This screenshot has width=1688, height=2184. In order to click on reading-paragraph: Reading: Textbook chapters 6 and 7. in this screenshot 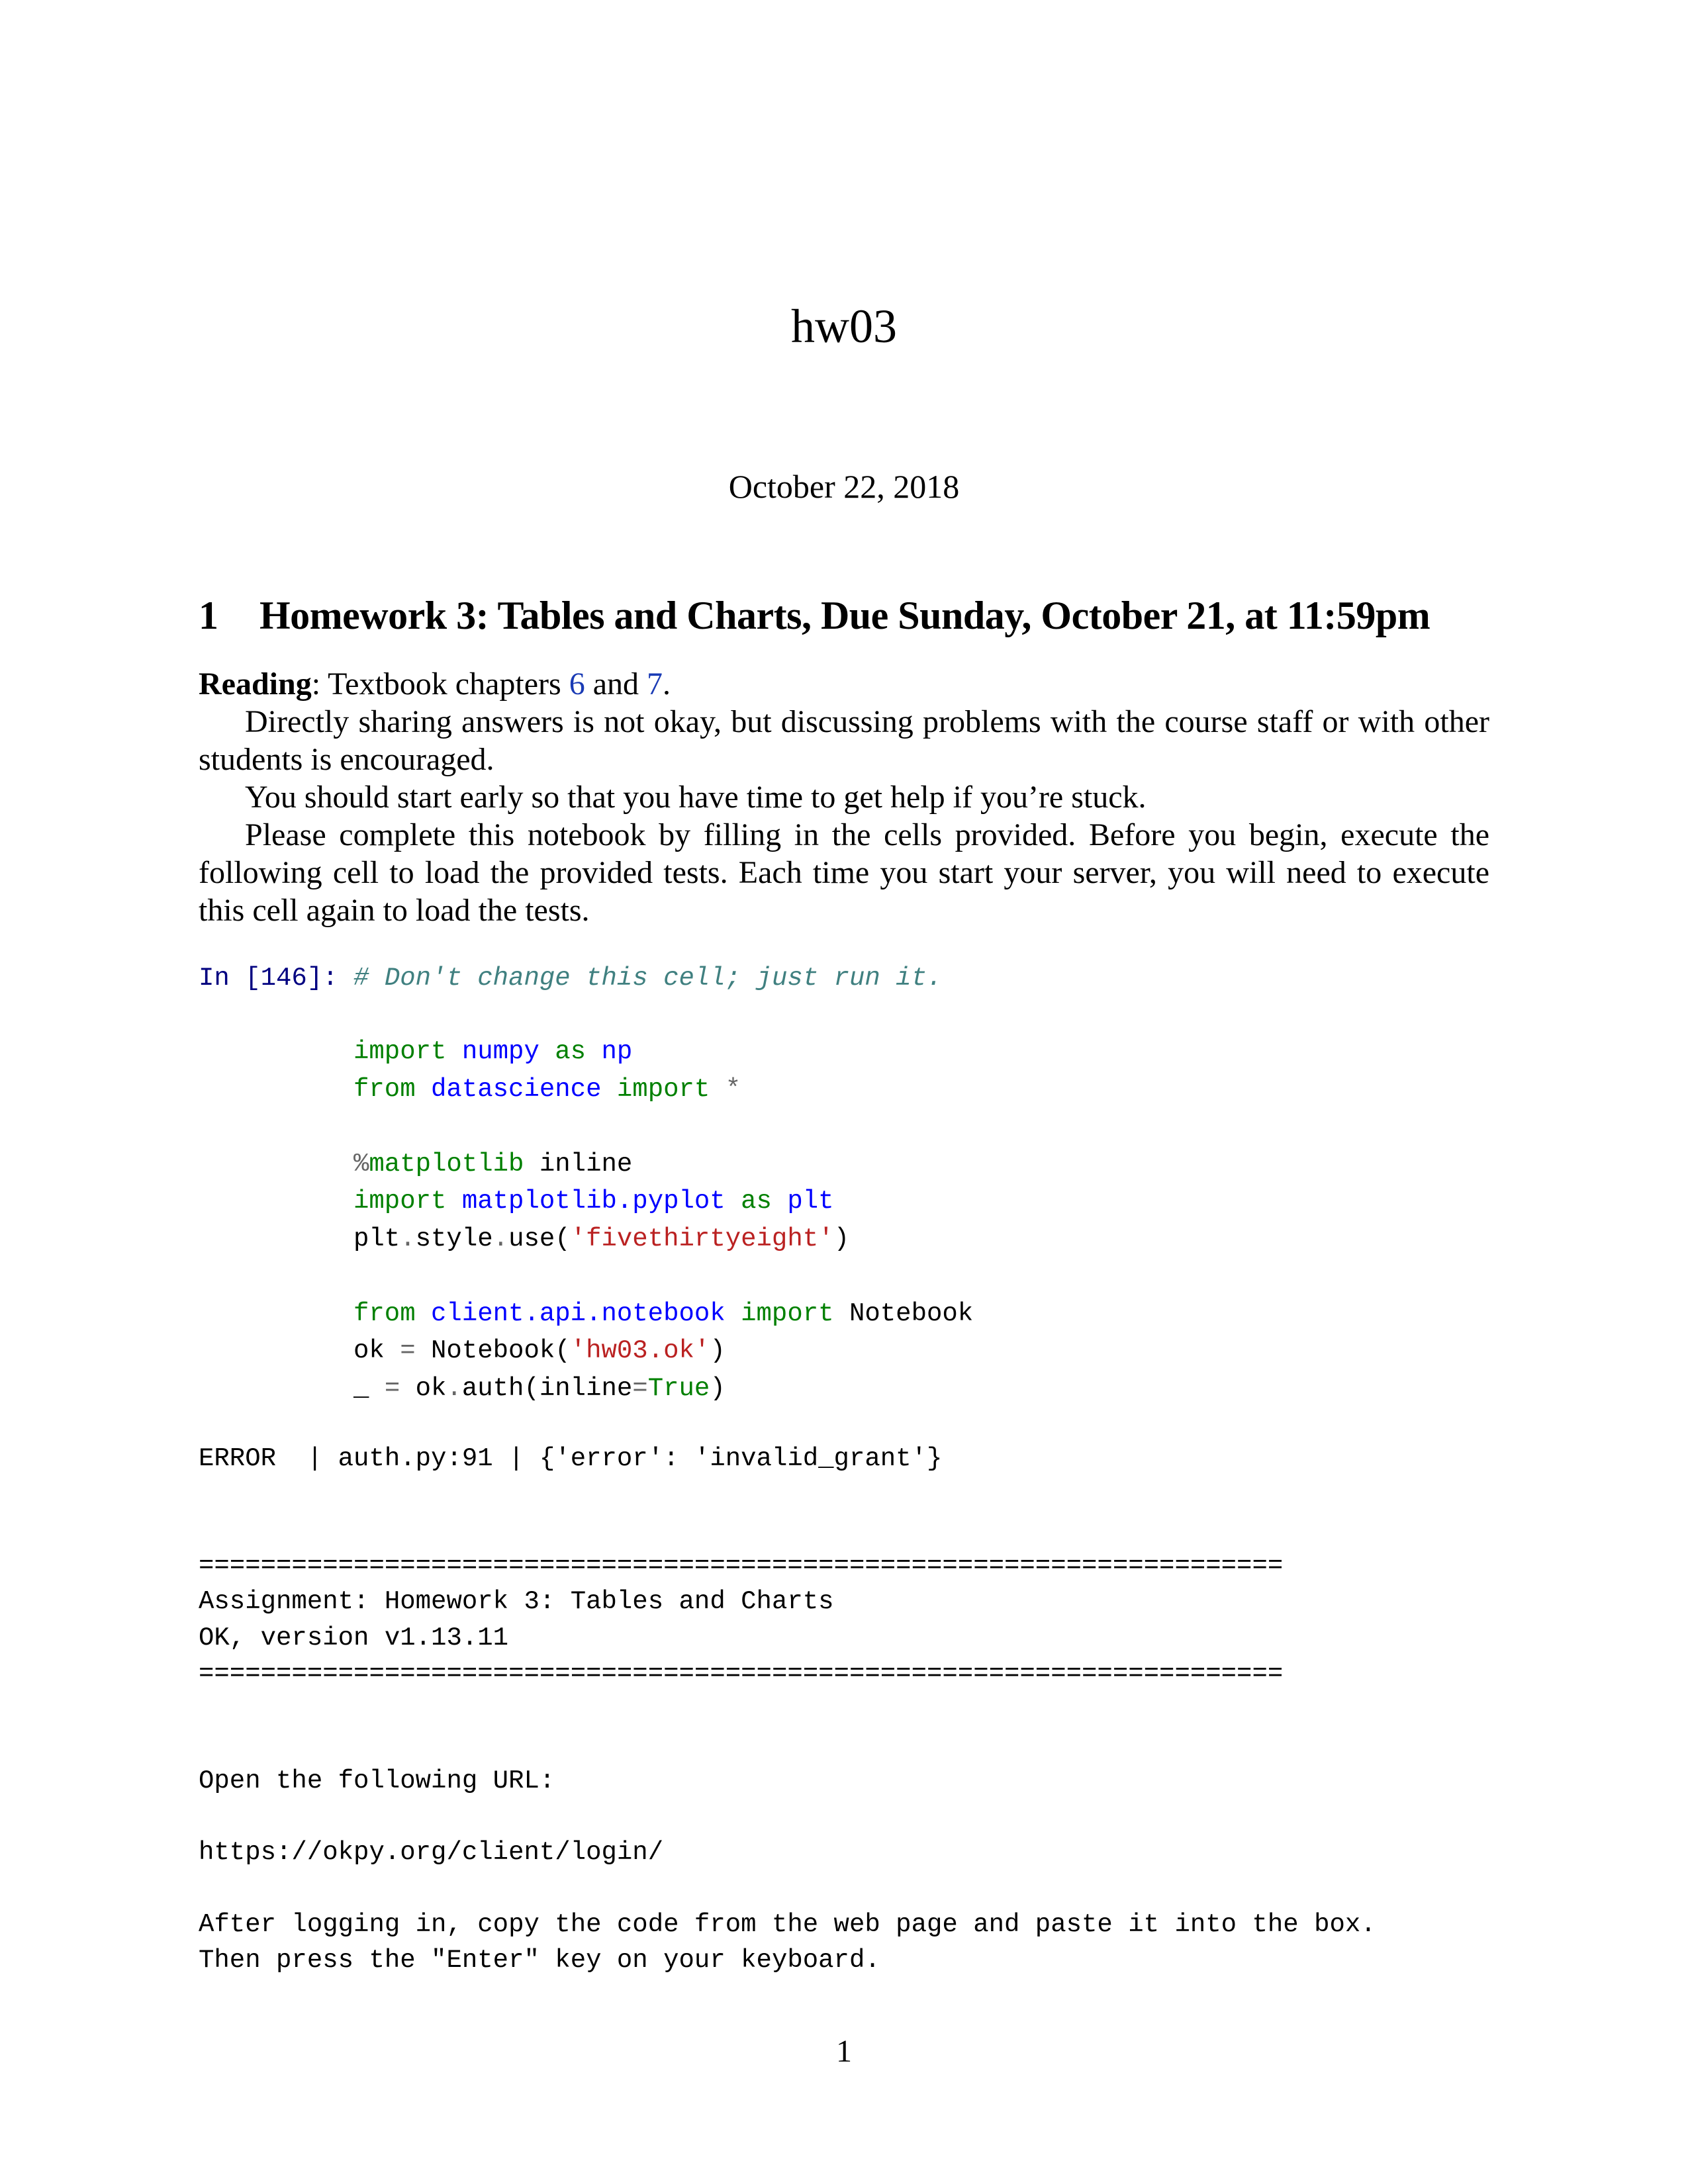, I will do `click(844, 684)`.